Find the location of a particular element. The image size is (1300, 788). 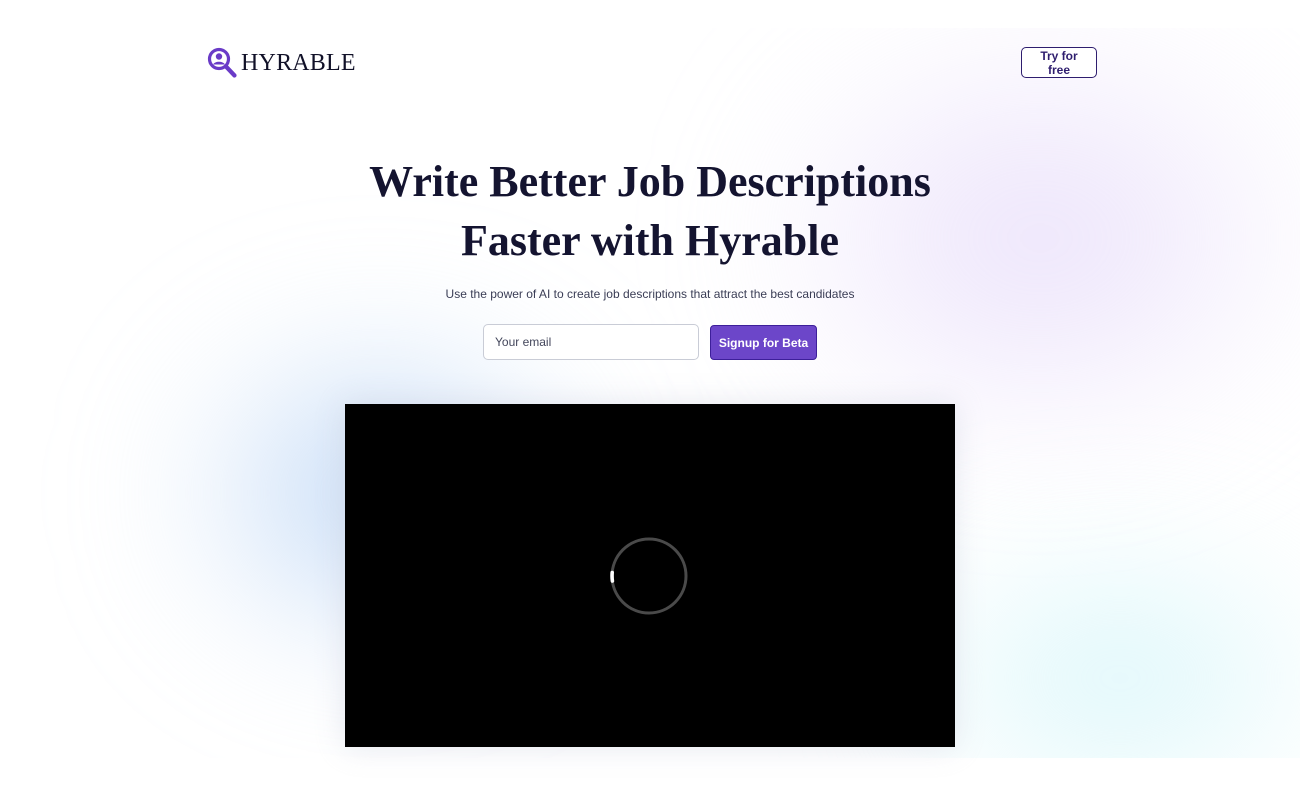

cyan-glow is located at coordinates (1100, 653).